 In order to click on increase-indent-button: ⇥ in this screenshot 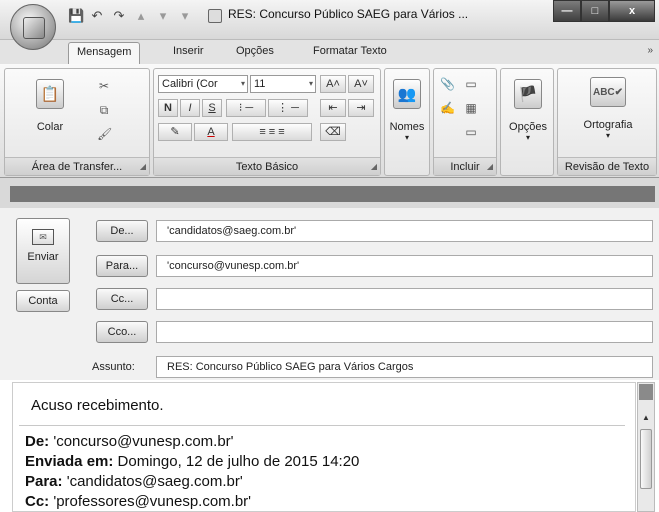, I will do `click(361, 108)`.